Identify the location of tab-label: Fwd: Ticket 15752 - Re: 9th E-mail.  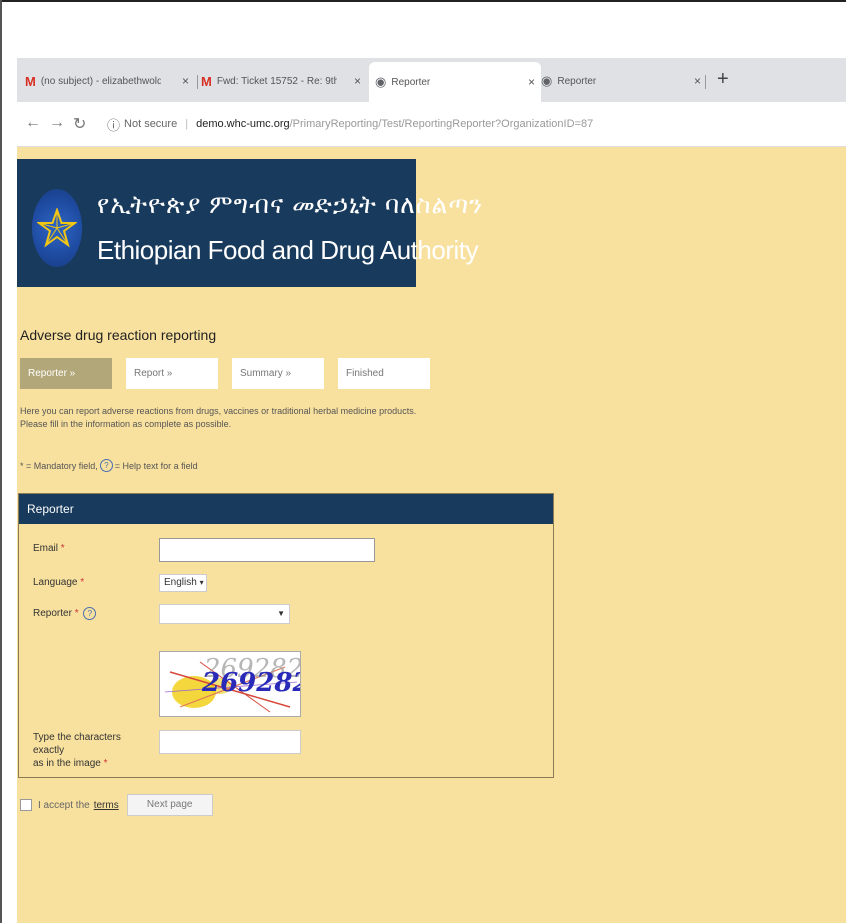
(276, 81).